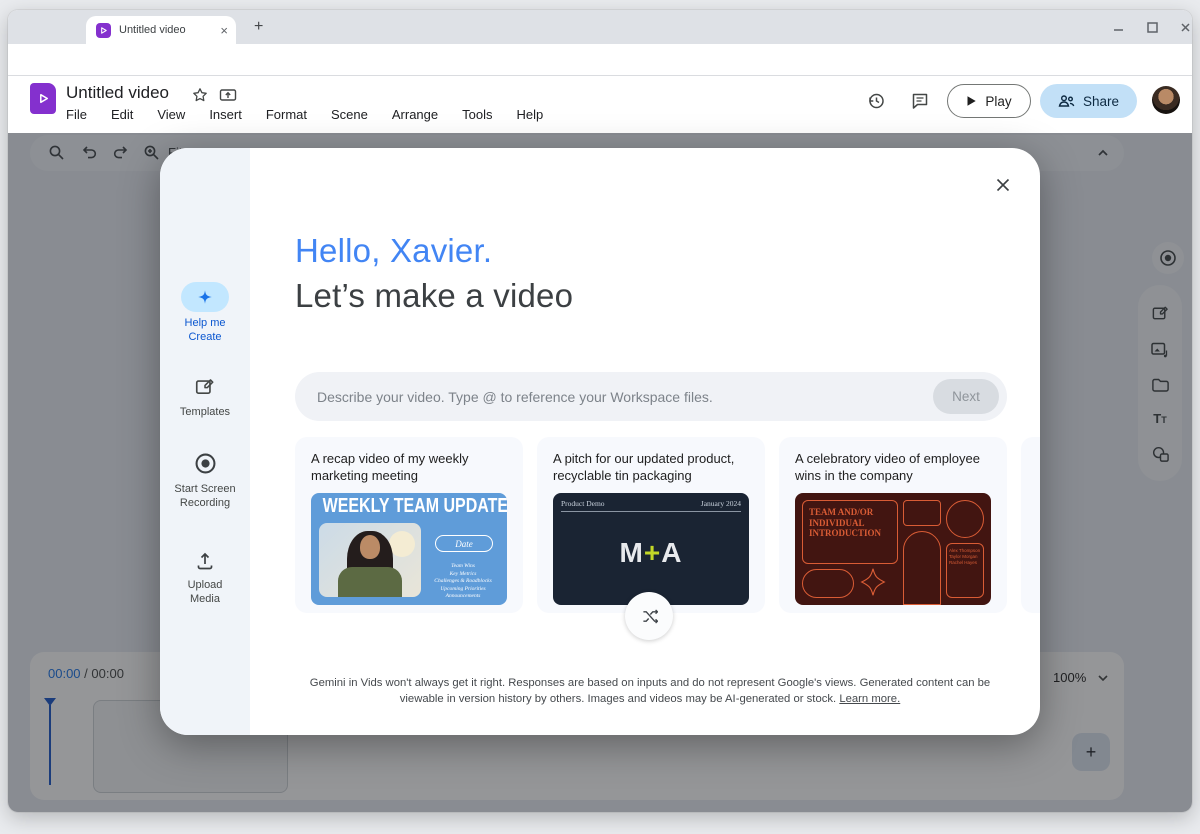  What do you see at coordinates (394, 250) in the screenshot?
I see `greeting-hello: Hello, Xavier.` at bounding box center [394, 250].